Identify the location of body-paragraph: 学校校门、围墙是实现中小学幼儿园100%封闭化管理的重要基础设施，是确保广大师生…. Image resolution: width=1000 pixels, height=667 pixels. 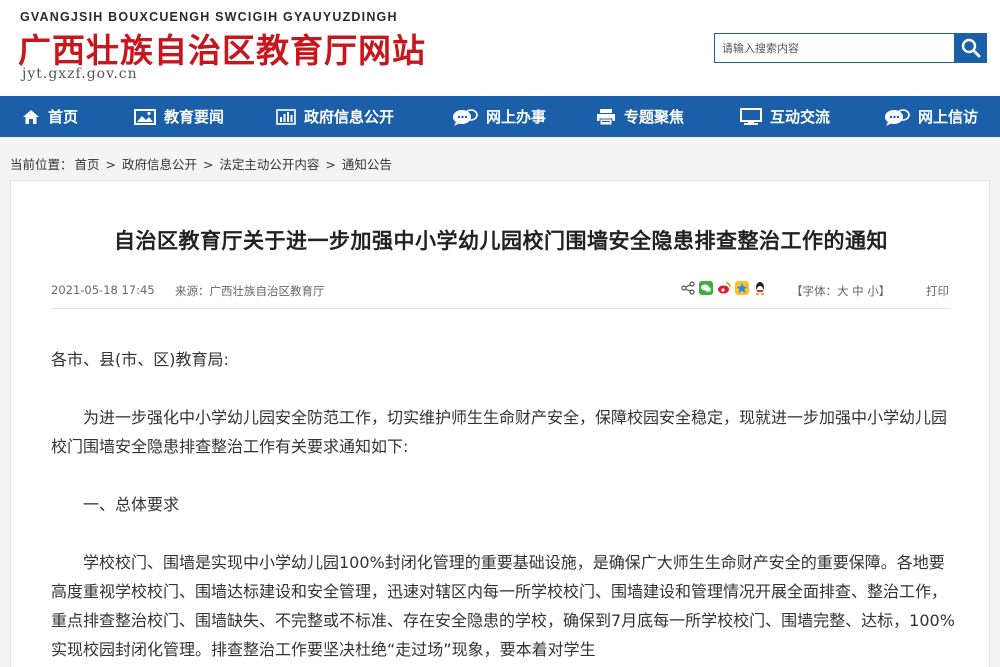
(503, 606).